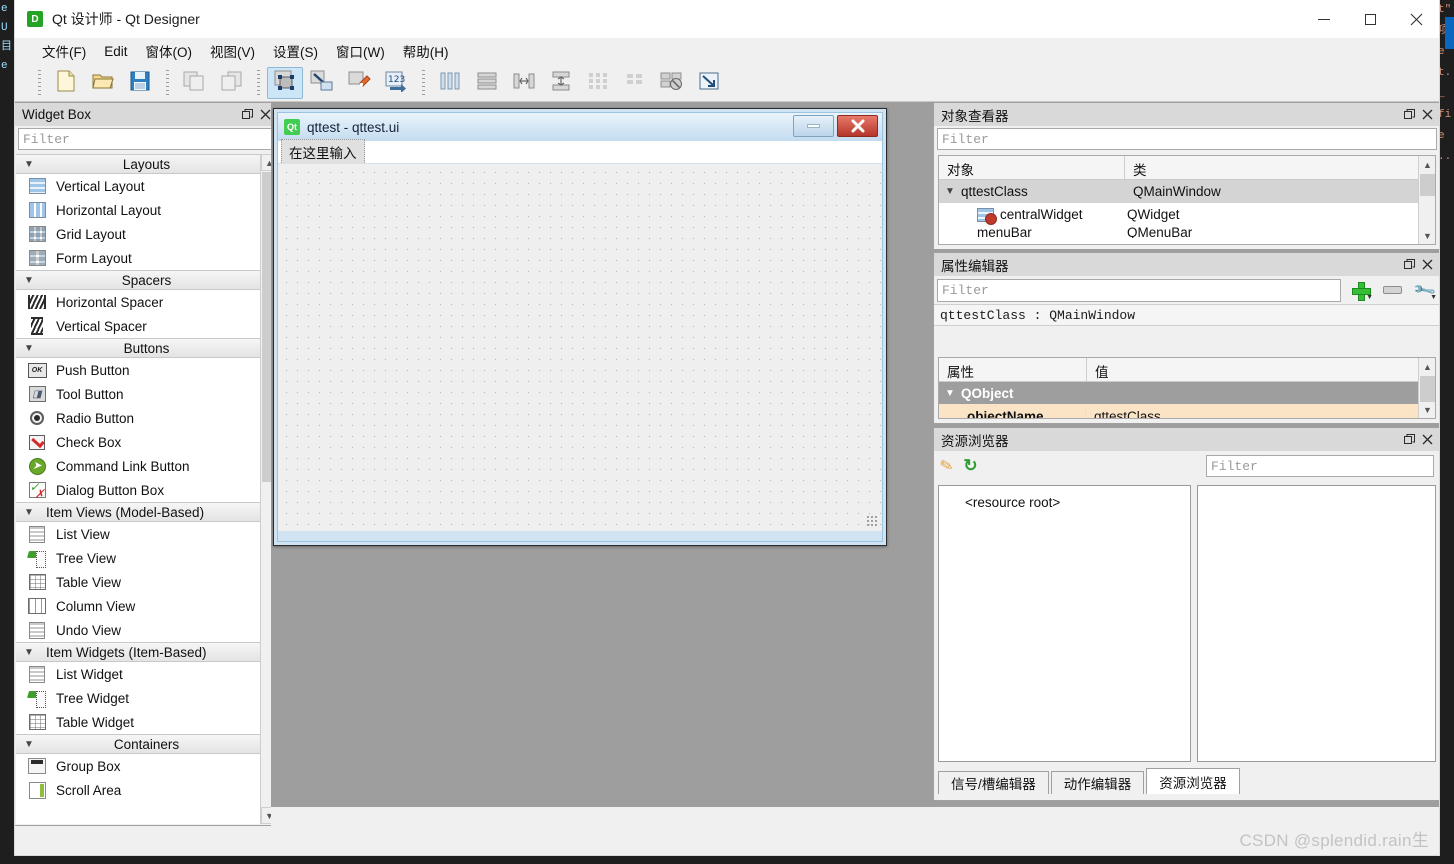  Describe the element at coordinates (635, 83) in the screenshot. I see `layout-form-button` at that location.